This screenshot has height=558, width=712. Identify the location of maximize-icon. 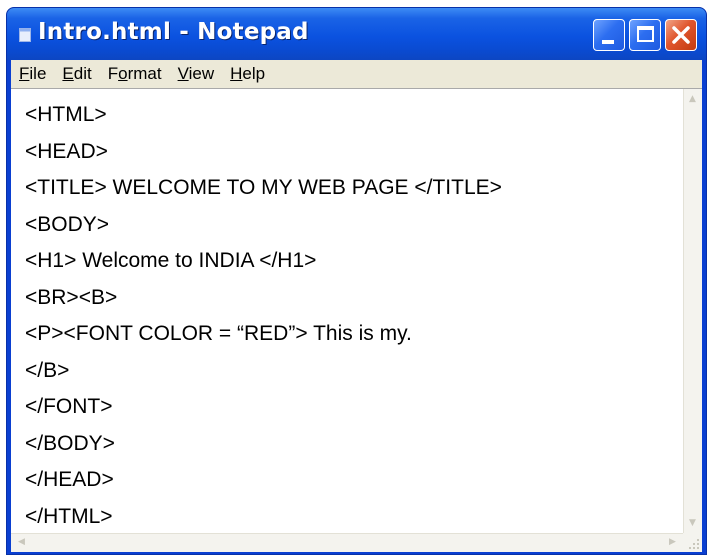
(645, 34).